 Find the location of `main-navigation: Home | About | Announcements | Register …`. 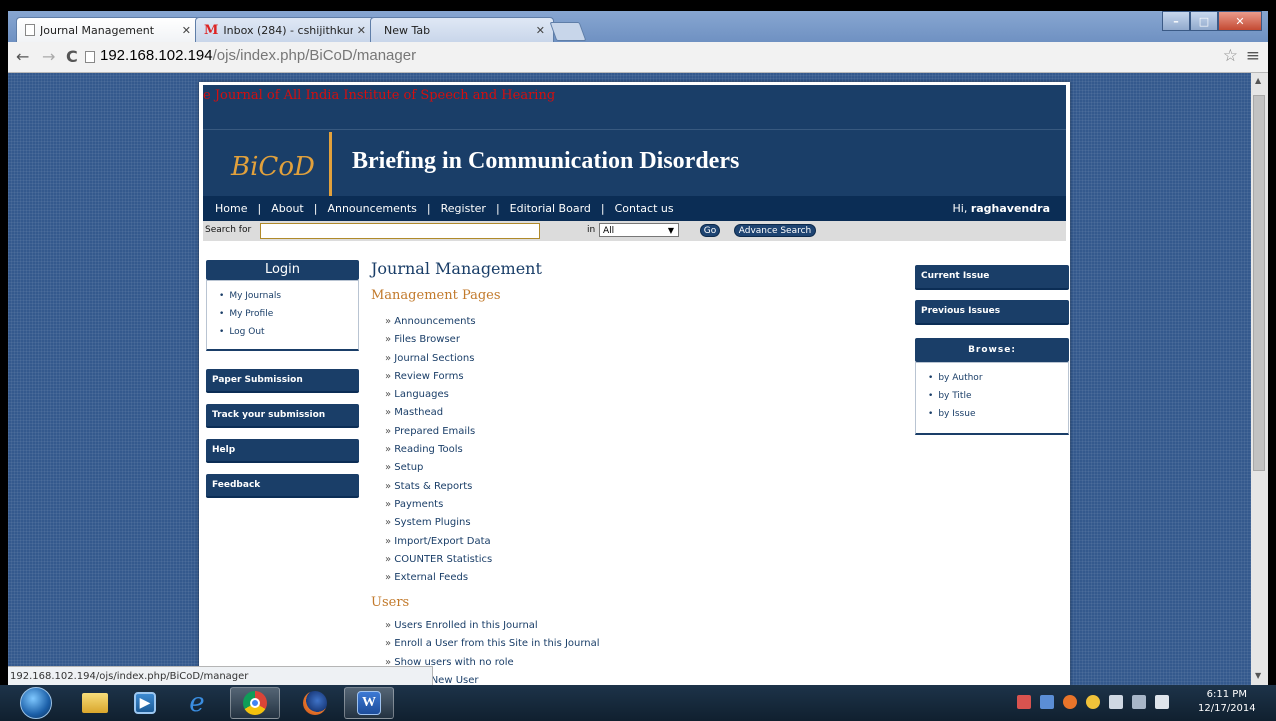

main-navigation: Home | About | Announcements | Register … is located at coordinates (634, 208).